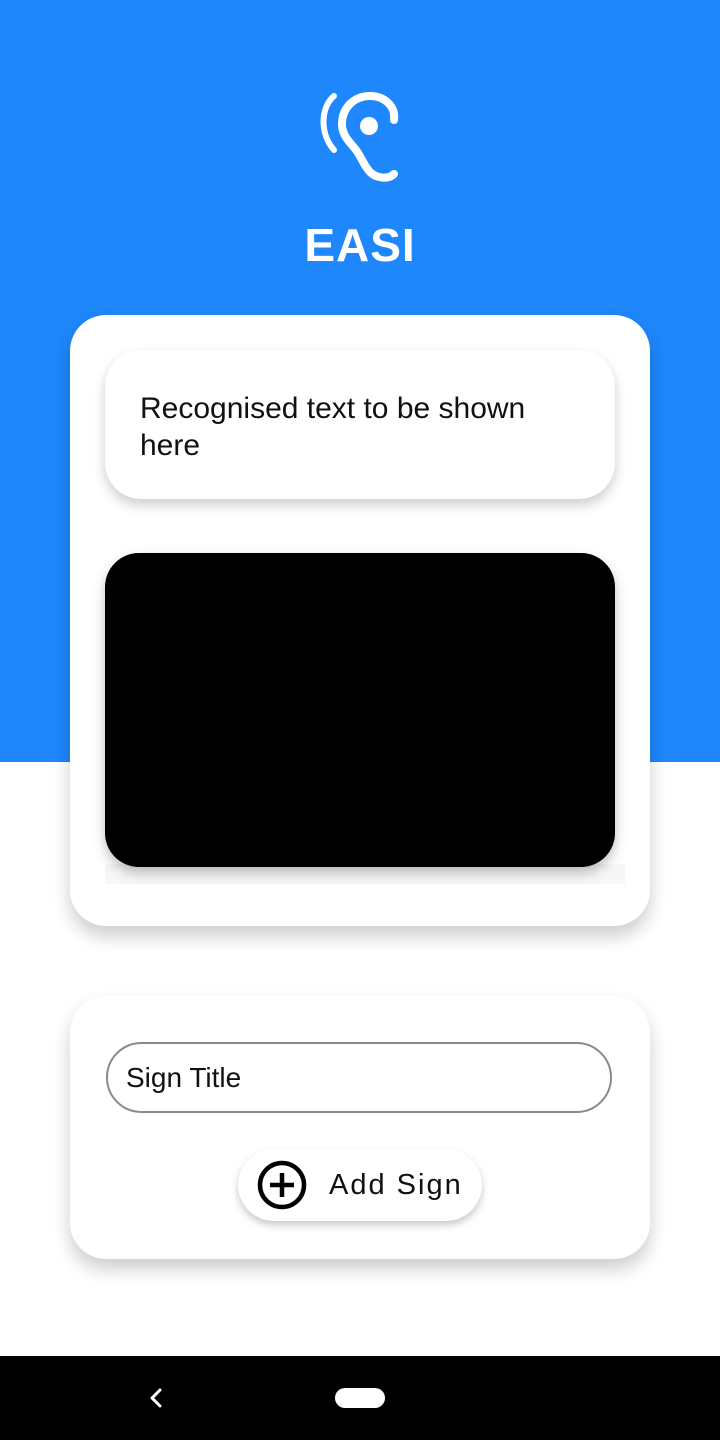  What do you see at coordinates (359, 136) in the screenshot?
I see `ear-listening-icon` at bounding box center [359, 136].